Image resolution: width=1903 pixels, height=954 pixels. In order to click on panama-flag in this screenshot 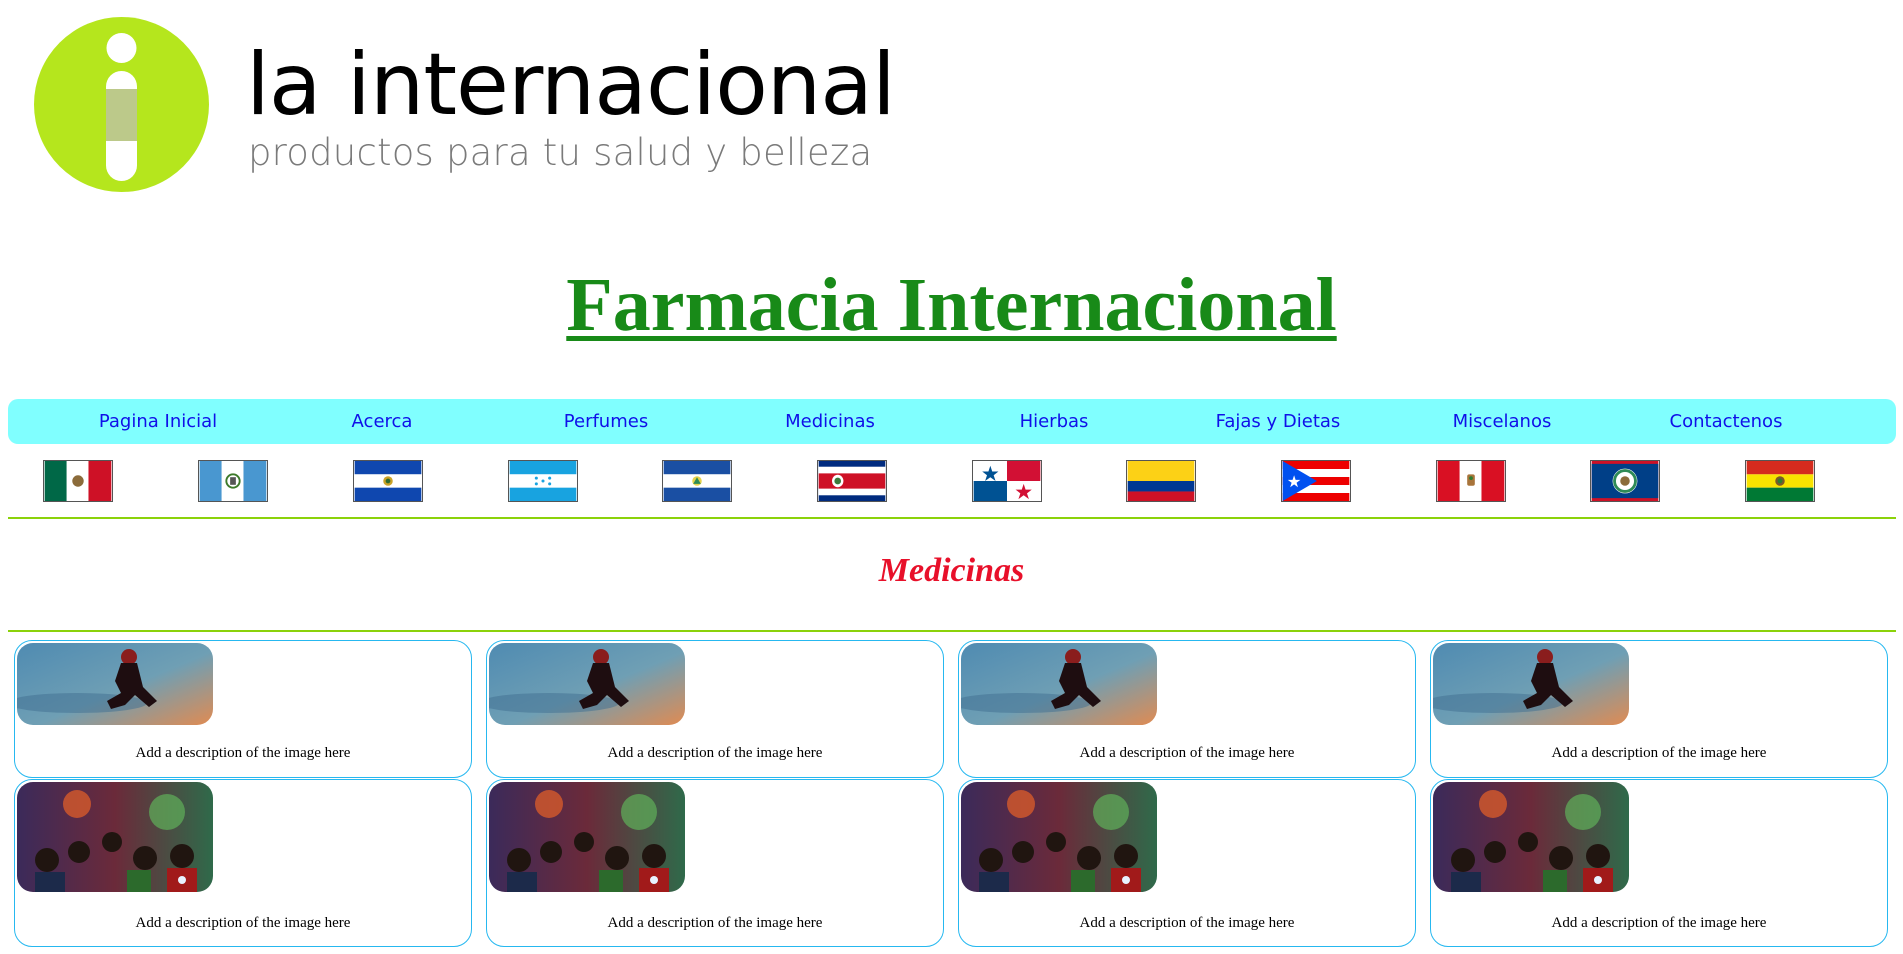, I will do `click(1007, 481)`.